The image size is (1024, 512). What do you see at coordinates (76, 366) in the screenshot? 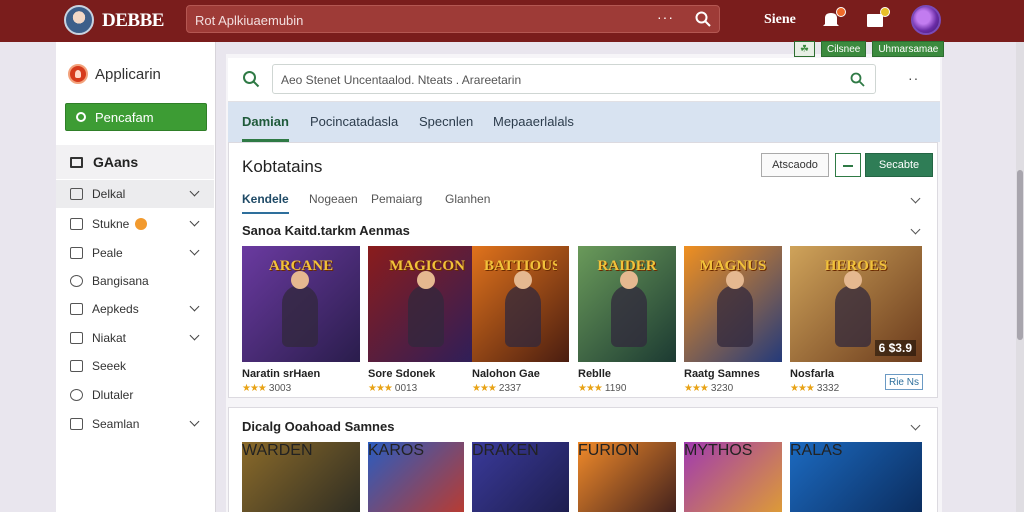
I see `list-icon` at bounding box center [76, 366].